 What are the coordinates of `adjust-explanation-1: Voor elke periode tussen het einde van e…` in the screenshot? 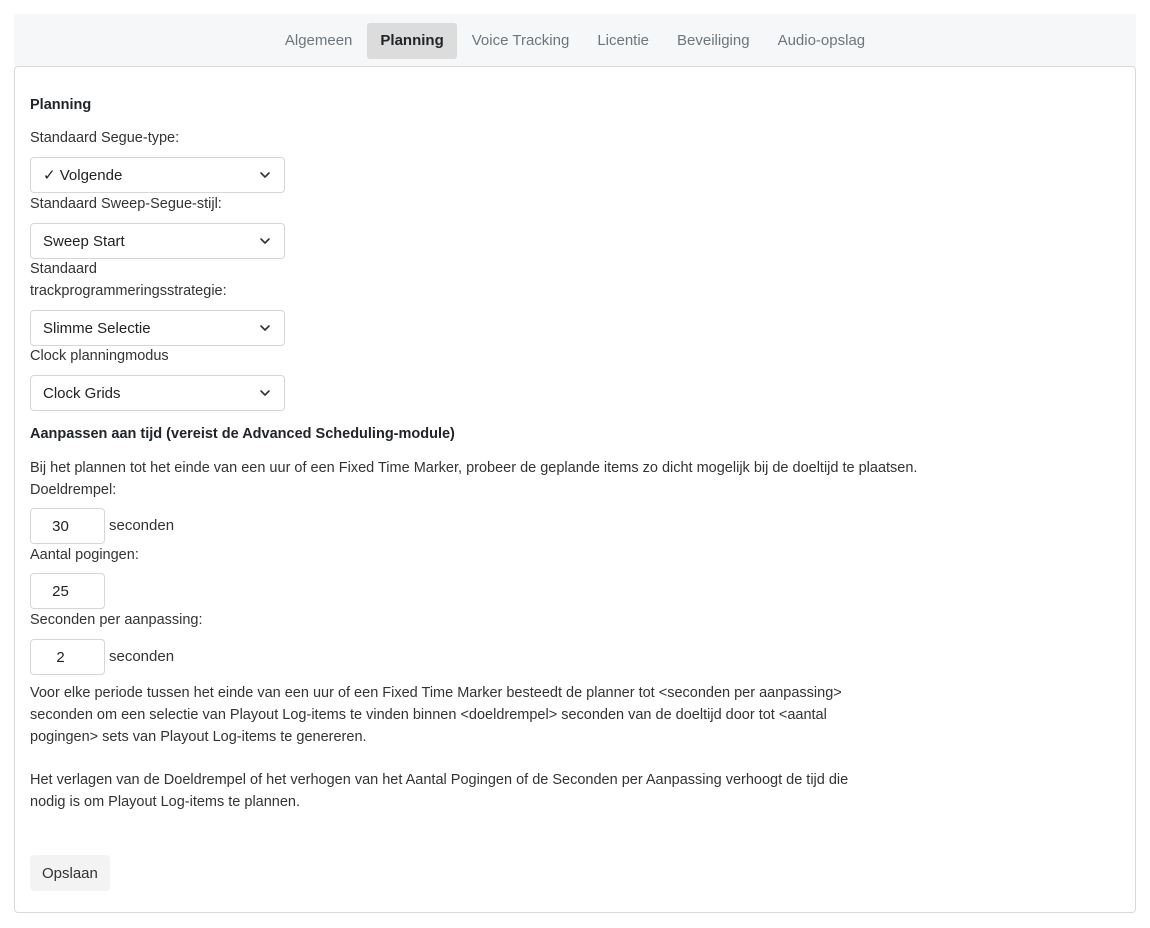 It's located at (436, 715).